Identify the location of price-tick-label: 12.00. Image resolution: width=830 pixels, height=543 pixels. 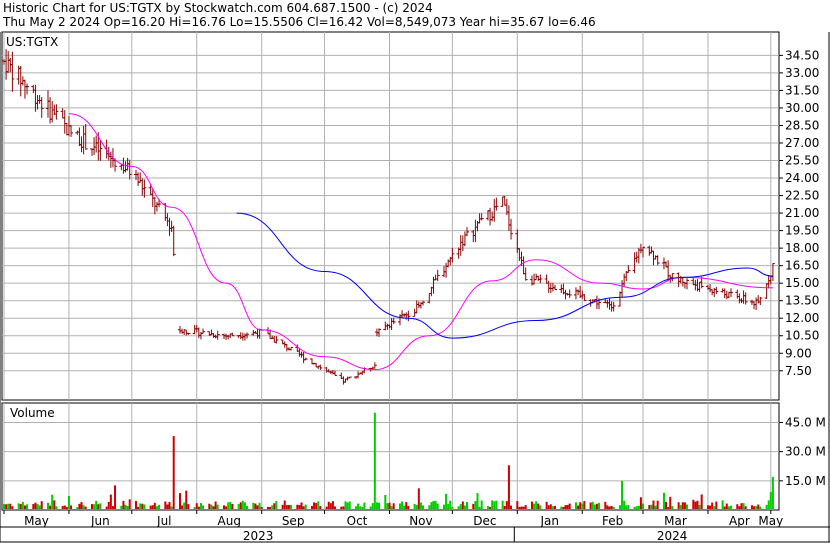
(802, 318).